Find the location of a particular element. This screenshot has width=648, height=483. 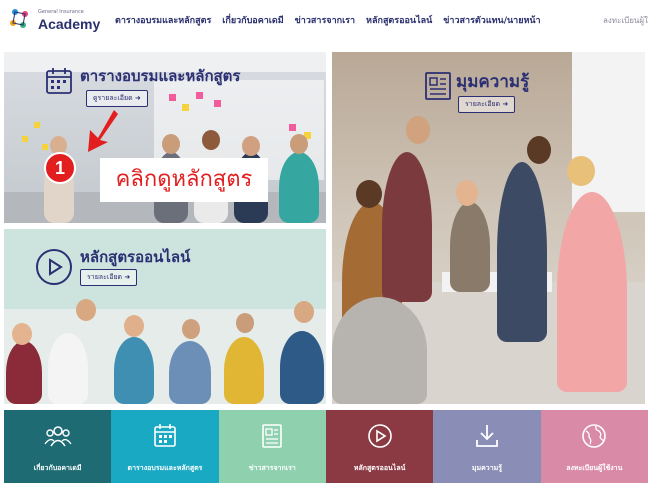

quick-link-register: ลงทะเบียนผู้ใช้งาน is located at coordinates (594, 446).